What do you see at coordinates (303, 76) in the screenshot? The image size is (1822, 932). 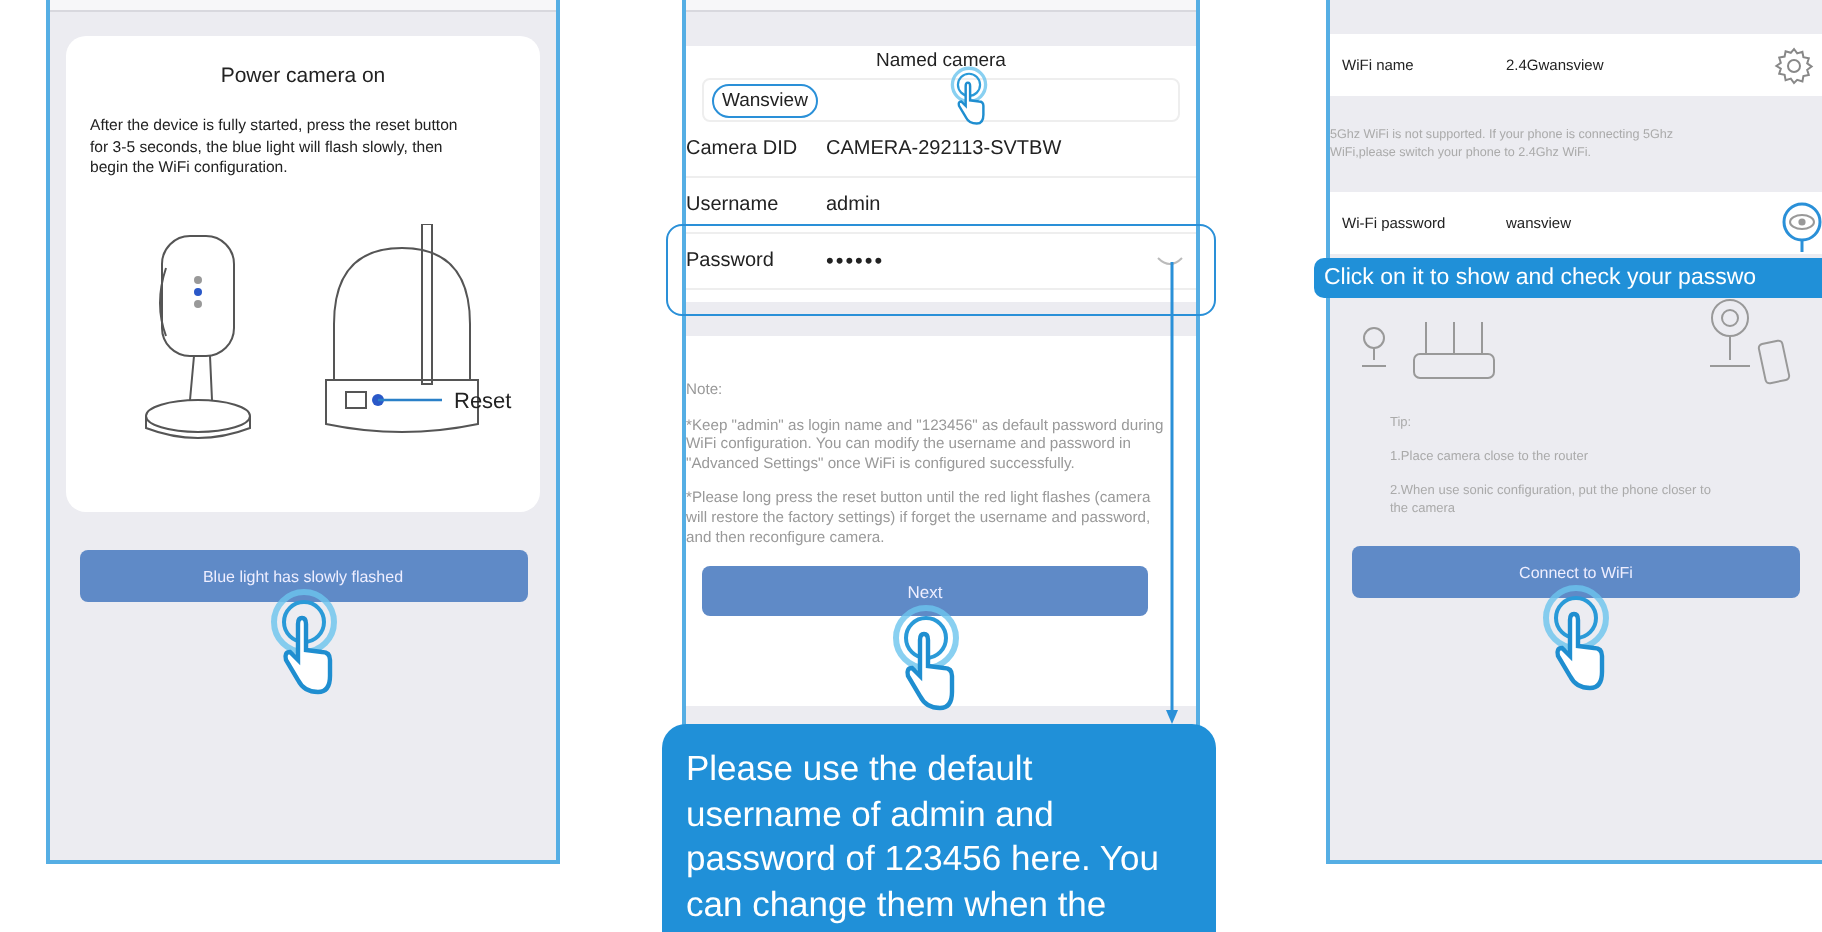 I see `step-title: Power camera on` at bounding box center [303, 76].